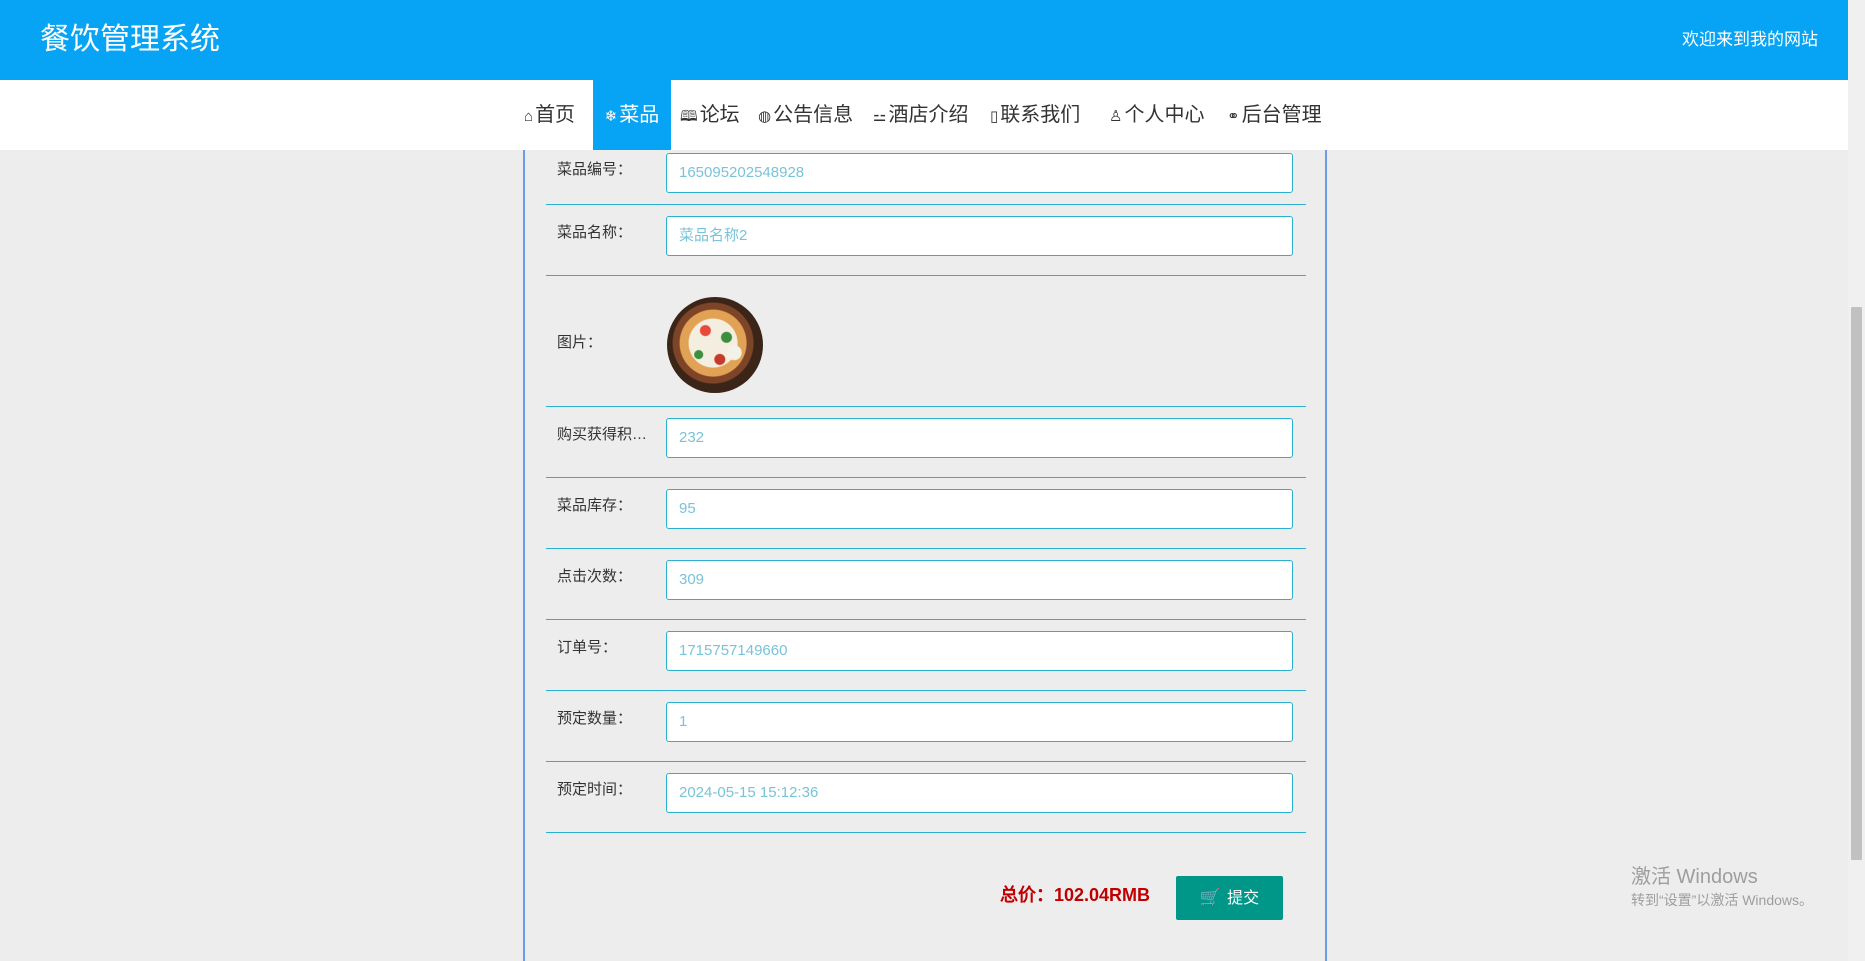  I want to click on row-order-no: 订单号： 1715757149660, so click(926, 655).